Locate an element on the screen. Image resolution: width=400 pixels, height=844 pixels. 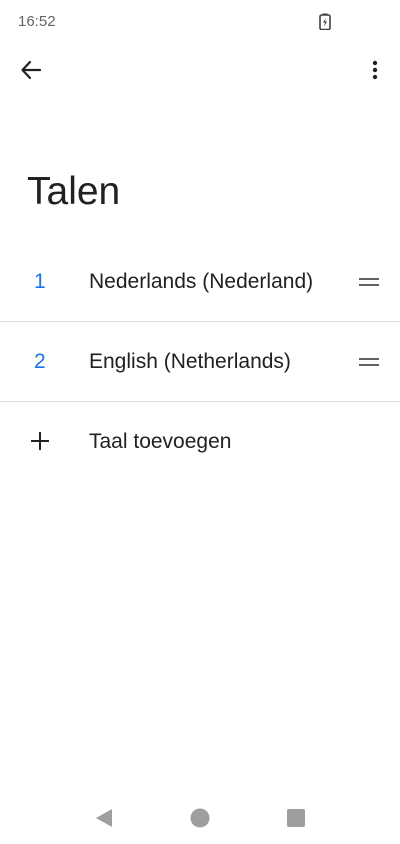
battery-charging-icon is located at coordinates (325, 22).